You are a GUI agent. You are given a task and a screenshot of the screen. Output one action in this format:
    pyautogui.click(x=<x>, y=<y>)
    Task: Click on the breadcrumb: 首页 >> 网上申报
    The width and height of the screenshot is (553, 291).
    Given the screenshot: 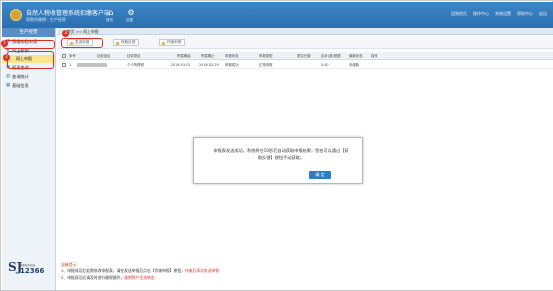 What is the action you would take?
    pyautogui.click(x=305, y=31)
    